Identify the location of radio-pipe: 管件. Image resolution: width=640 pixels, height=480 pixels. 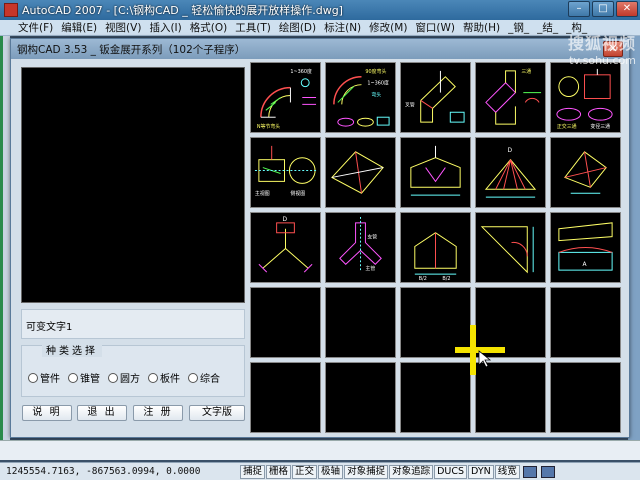
(44, 377).